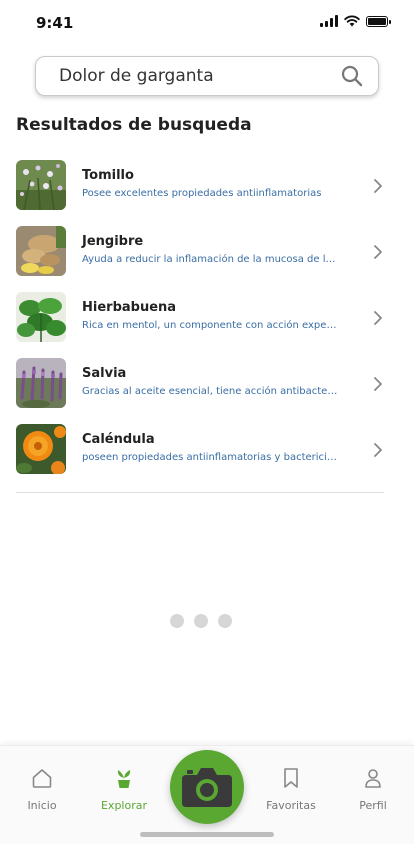 This screenshot has height=844, width=414. What do you see at coordinates (373, 778) in the screenshot?
I see `person-icon` at bounding box center [373, 778].